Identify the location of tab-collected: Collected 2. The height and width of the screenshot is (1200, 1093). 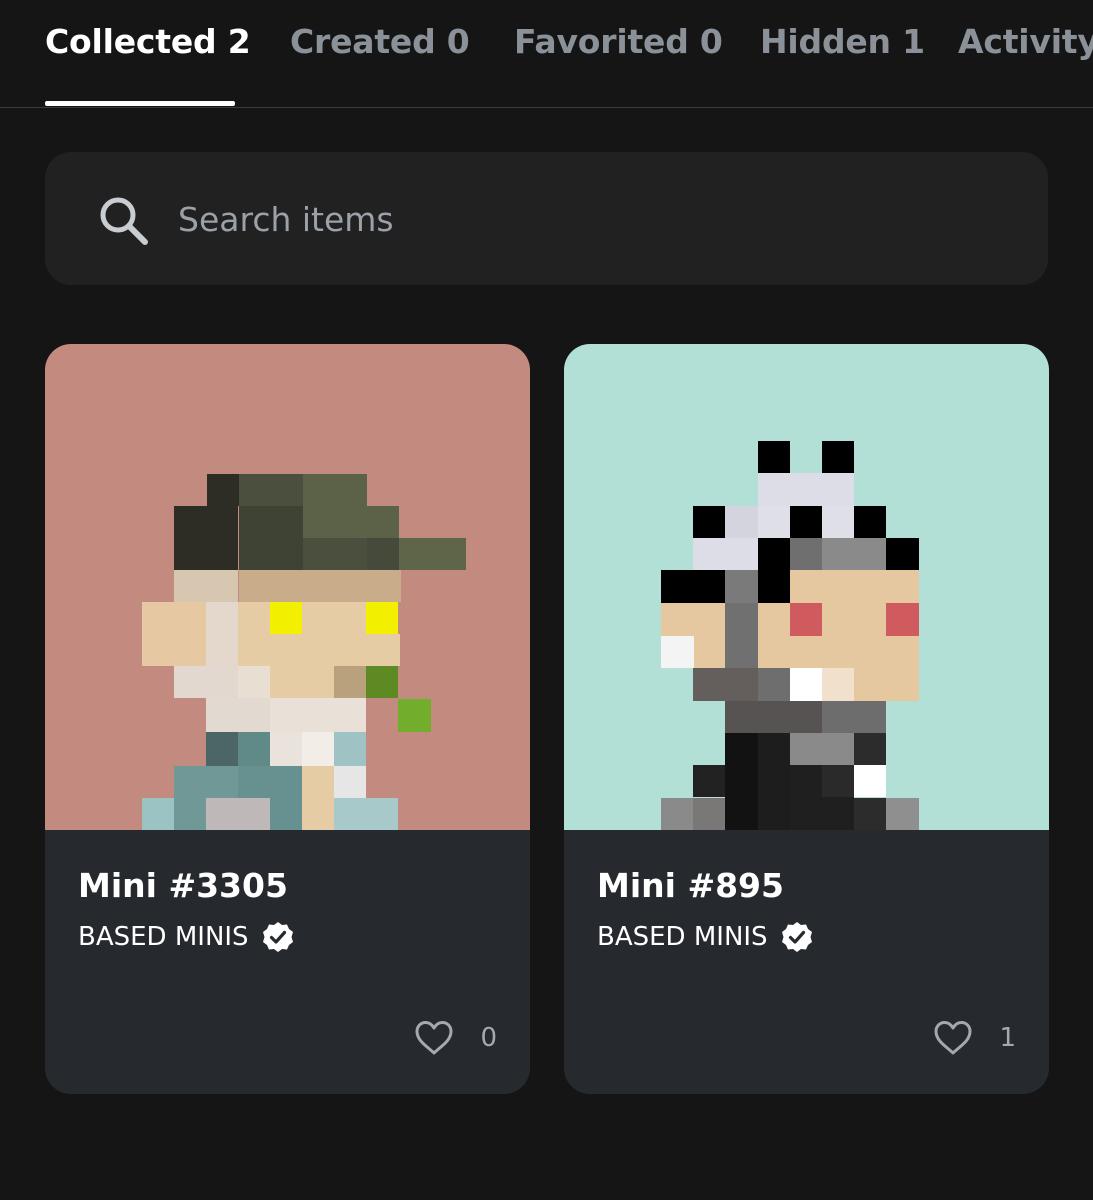
(148, 41).